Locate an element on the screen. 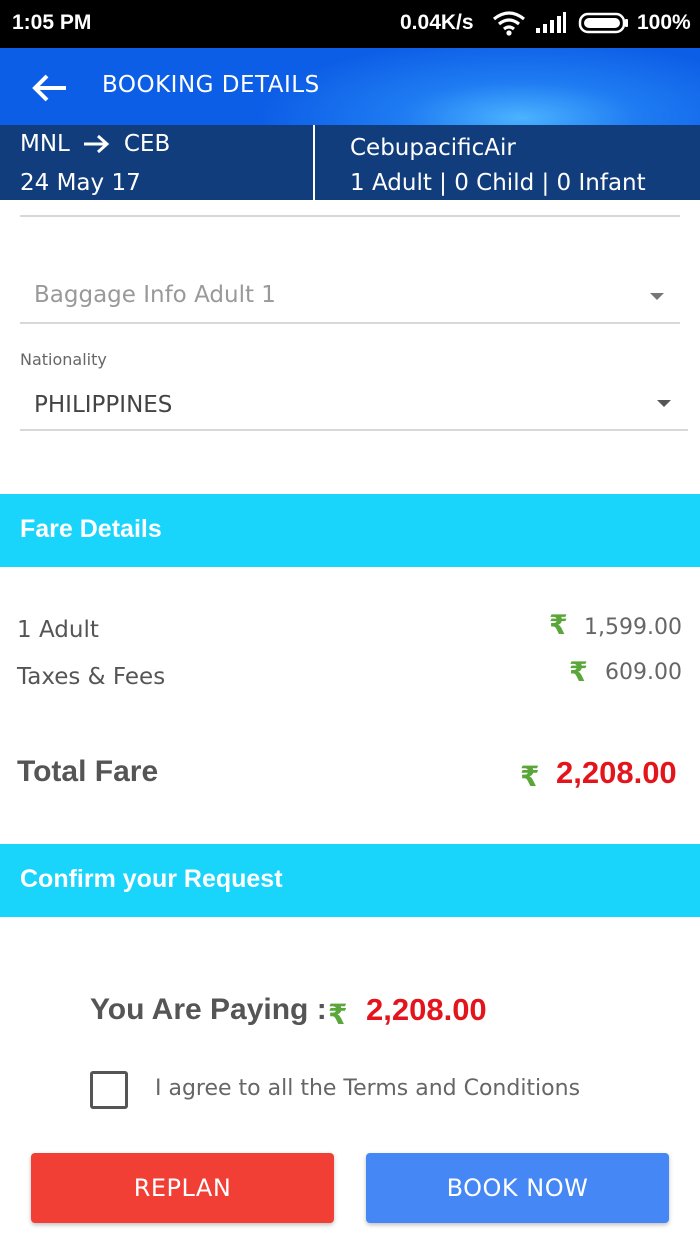 The height and width of the screenshot is (1244, 700). fare-details-heading: Fare Details is located at coordinates (91, 529).